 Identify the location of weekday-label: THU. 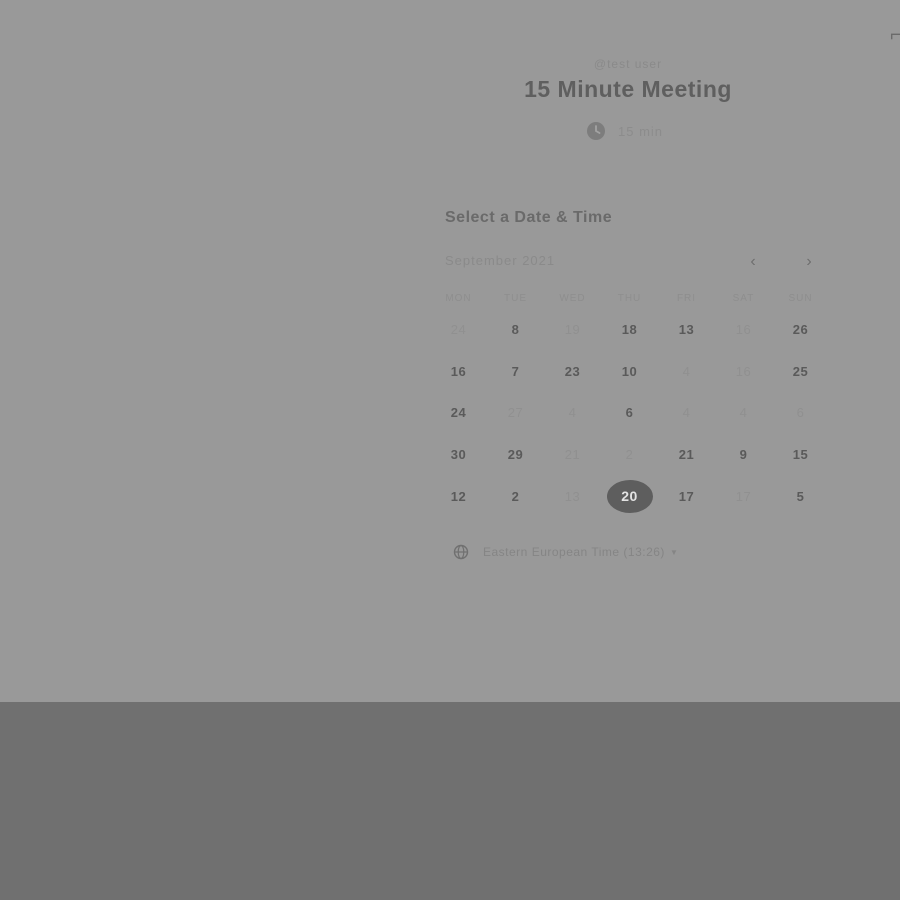
(629, 298).